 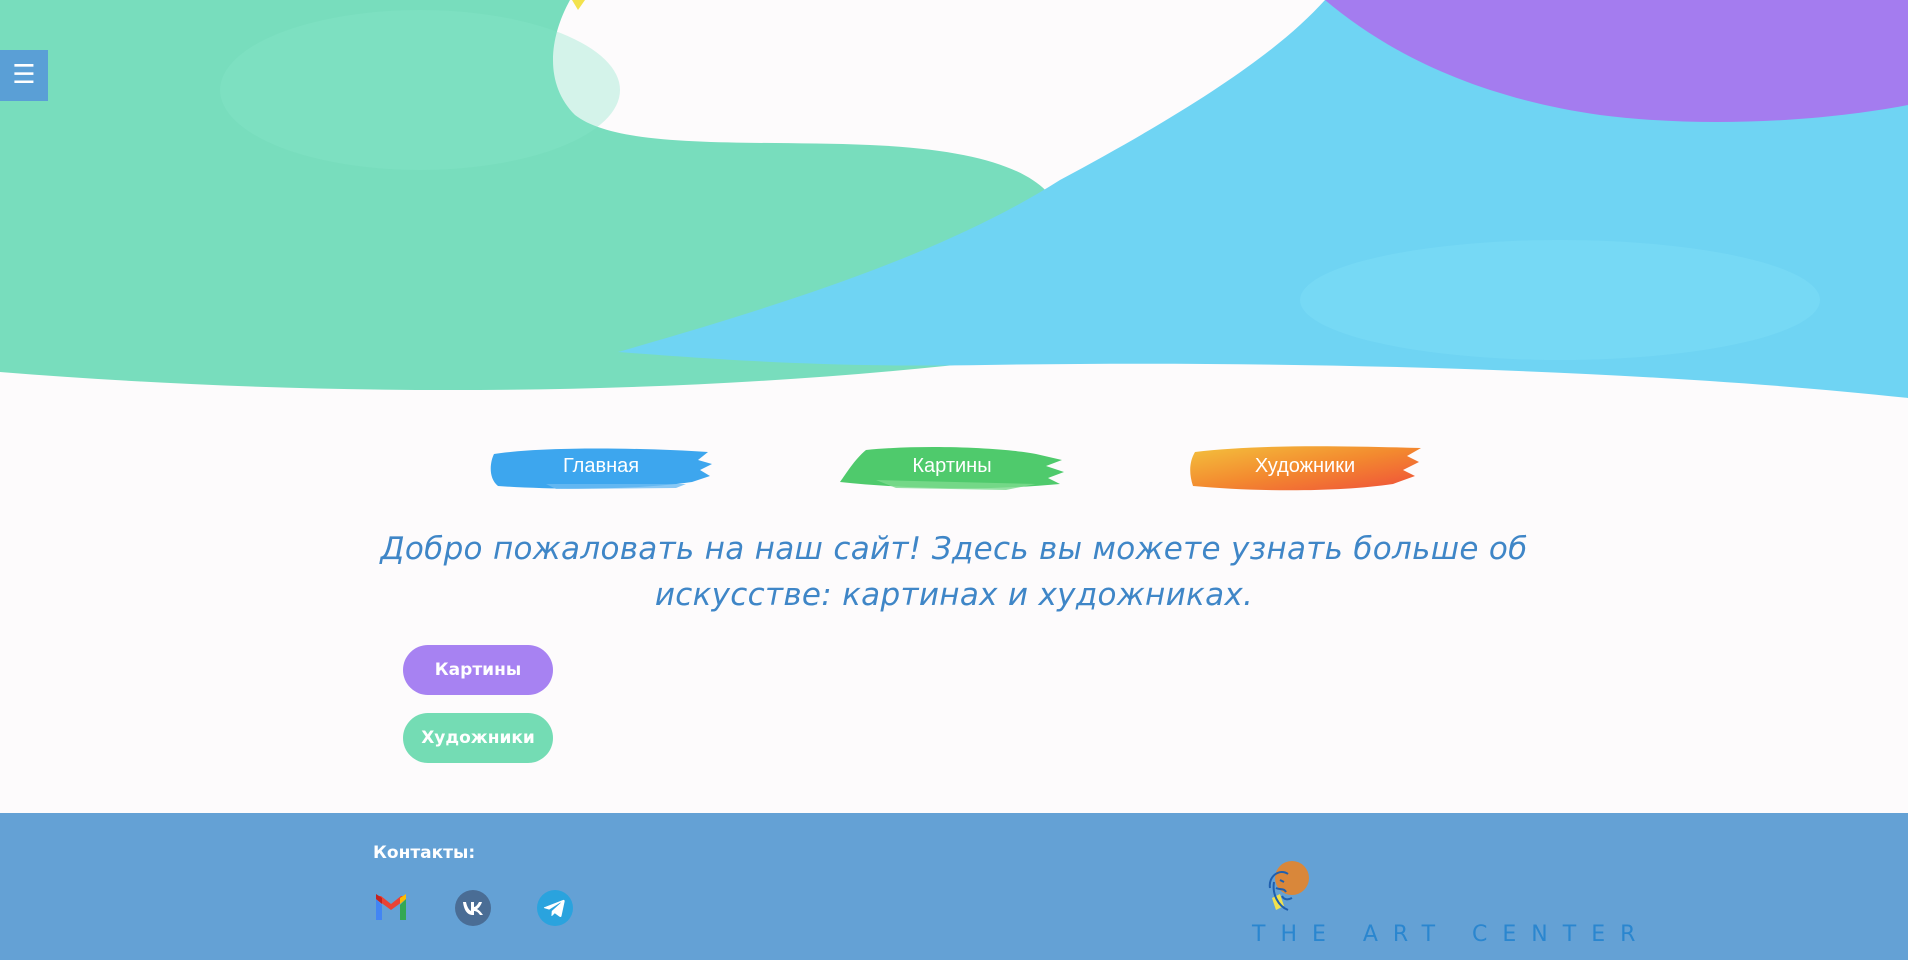 What do you see at coordinates (555, 908) in the screenshot?
I see `telegram-icon` at bounding box center [555, 908].